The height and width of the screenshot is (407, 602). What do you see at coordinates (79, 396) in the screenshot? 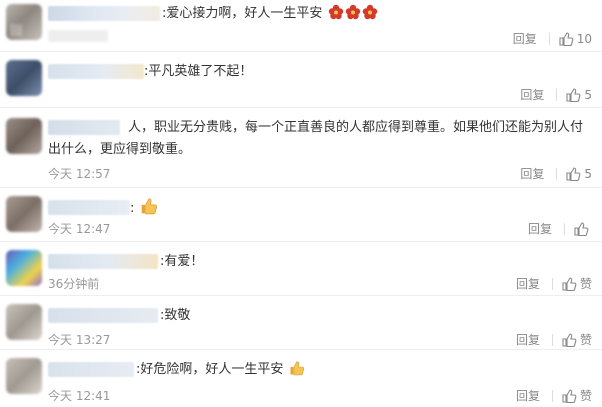
I see `timestamp: 今天 12:41` at bounding box center [79, 396].